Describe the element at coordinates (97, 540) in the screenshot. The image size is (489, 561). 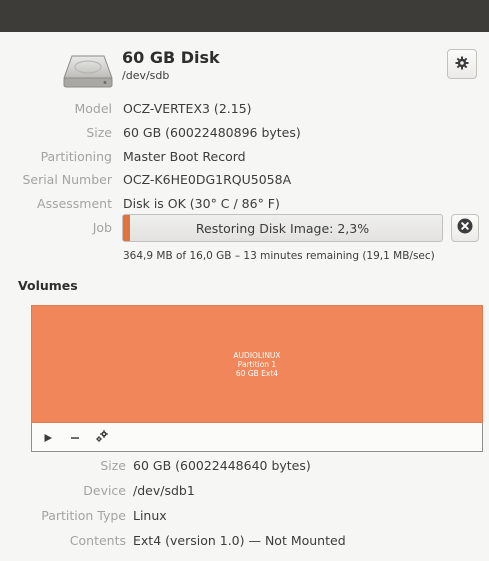
I see `volume-label: Contents` at that location.